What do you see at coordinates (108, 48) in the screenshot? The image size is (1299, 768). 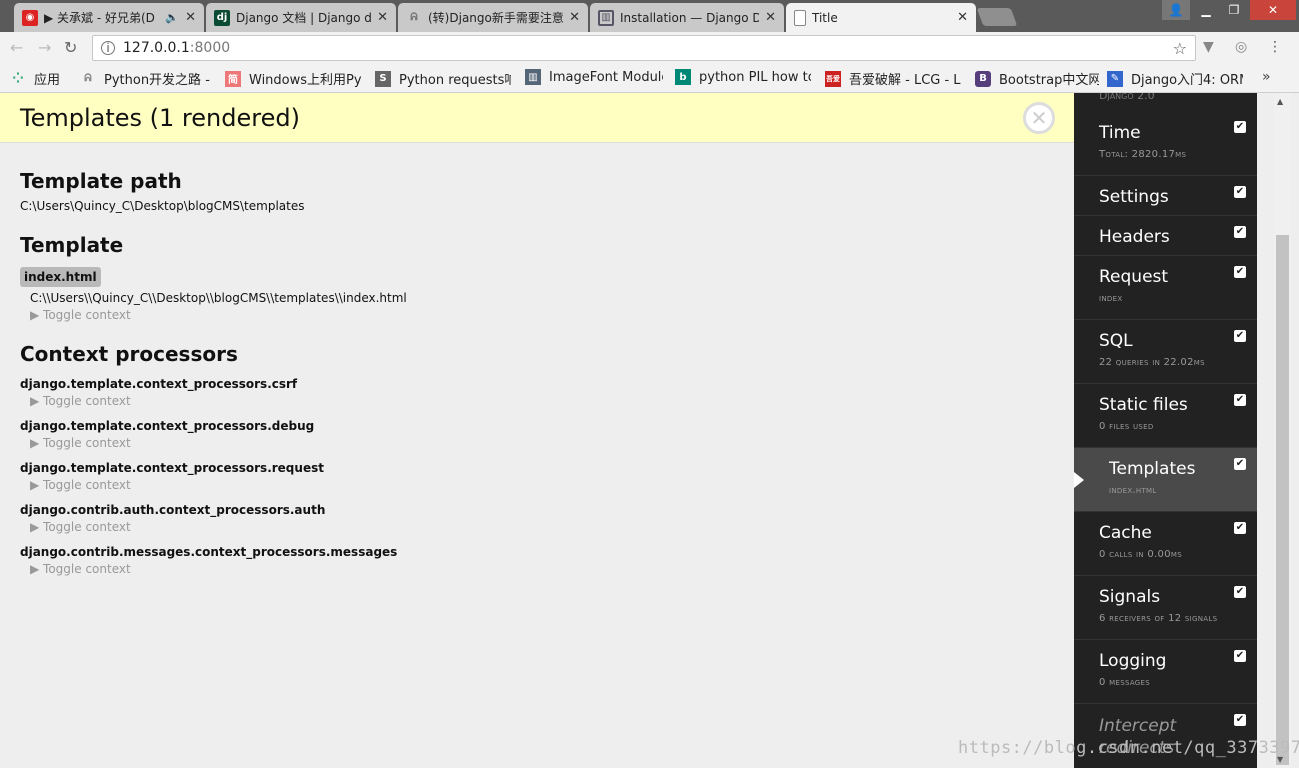 I see `info-icon: i` at bounding box center [108, 48].